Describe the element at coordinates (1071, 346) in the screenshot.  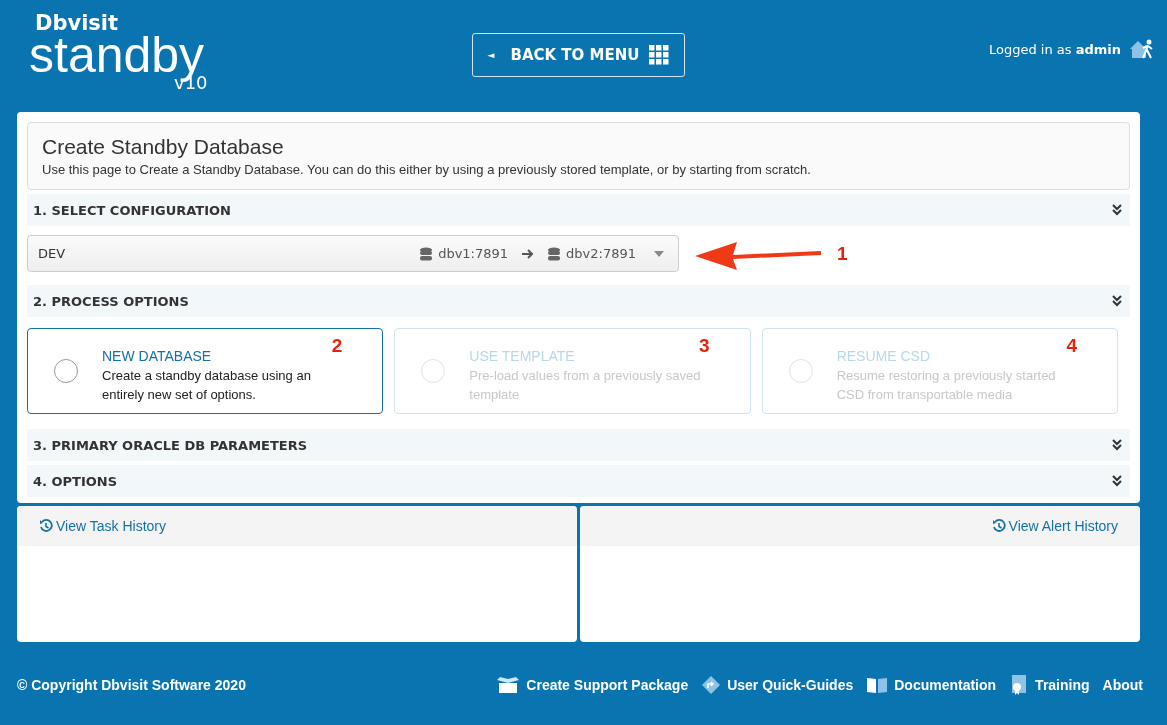
I see `annotation-number: 4` at that location.